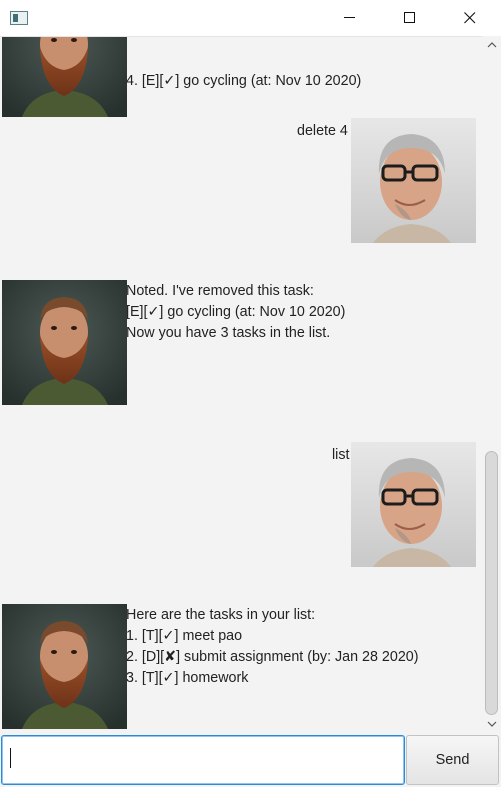 The image size is (501, 787). What do you see at coordinates (341, 455) in the screenshot?
I see `dialog-message: list` at bounding box center [341, 455].